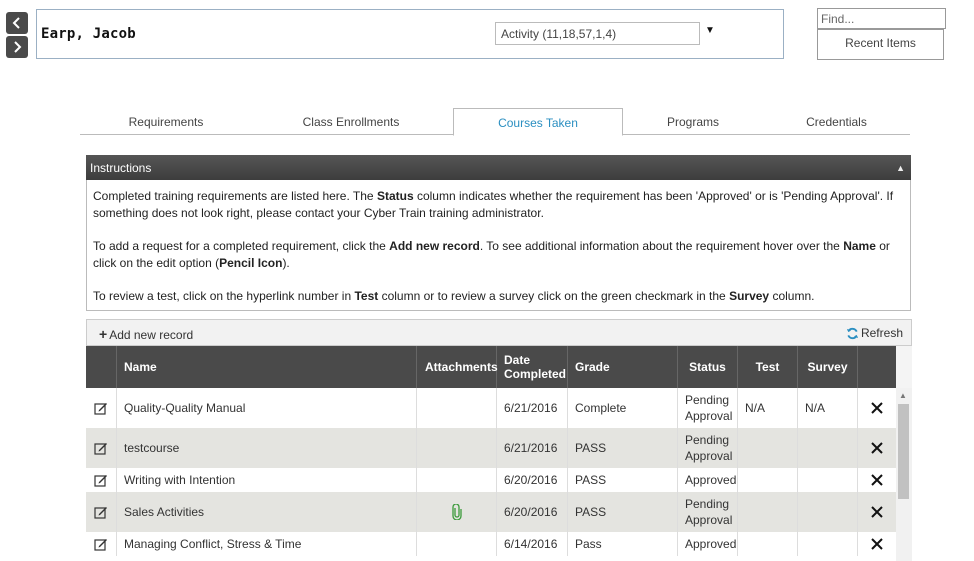  Describe the element at coordinates (267, 448) in the screenshot. I see `course-name: testcourse` at that location.